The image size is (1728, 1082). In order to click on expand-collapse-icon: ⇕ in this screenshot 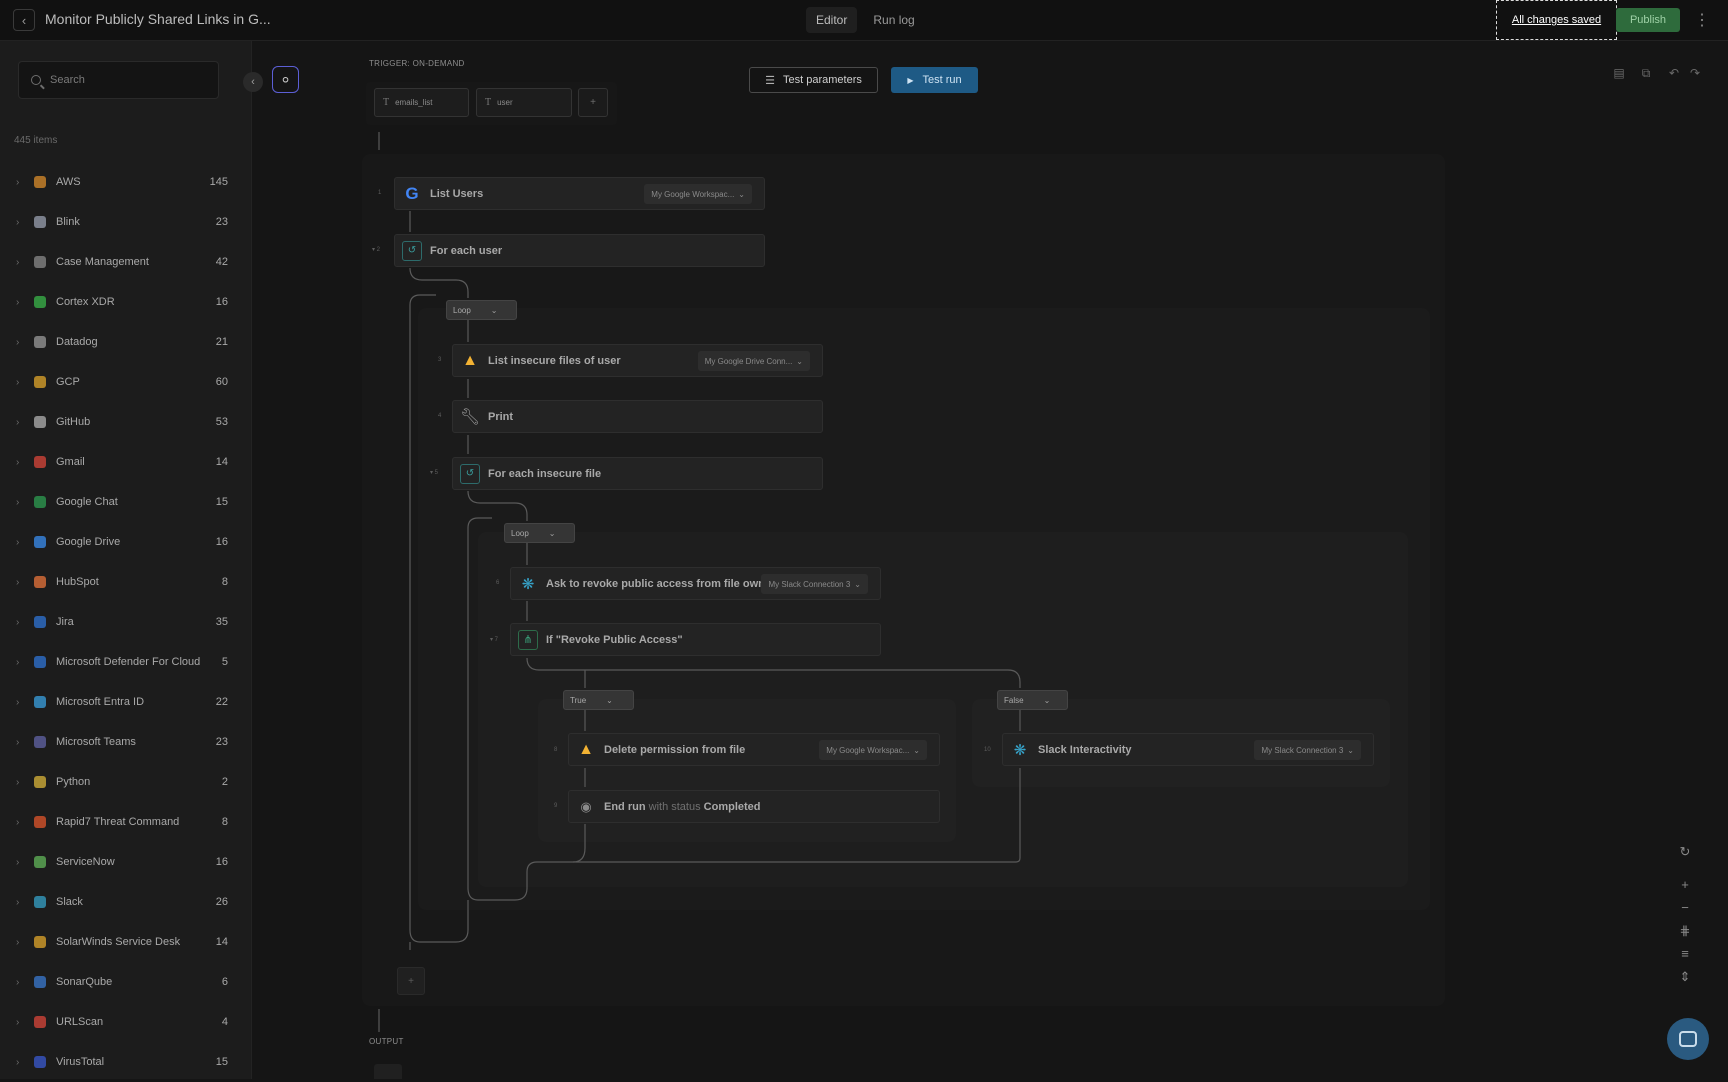, I will do `click(1685, 976)`.